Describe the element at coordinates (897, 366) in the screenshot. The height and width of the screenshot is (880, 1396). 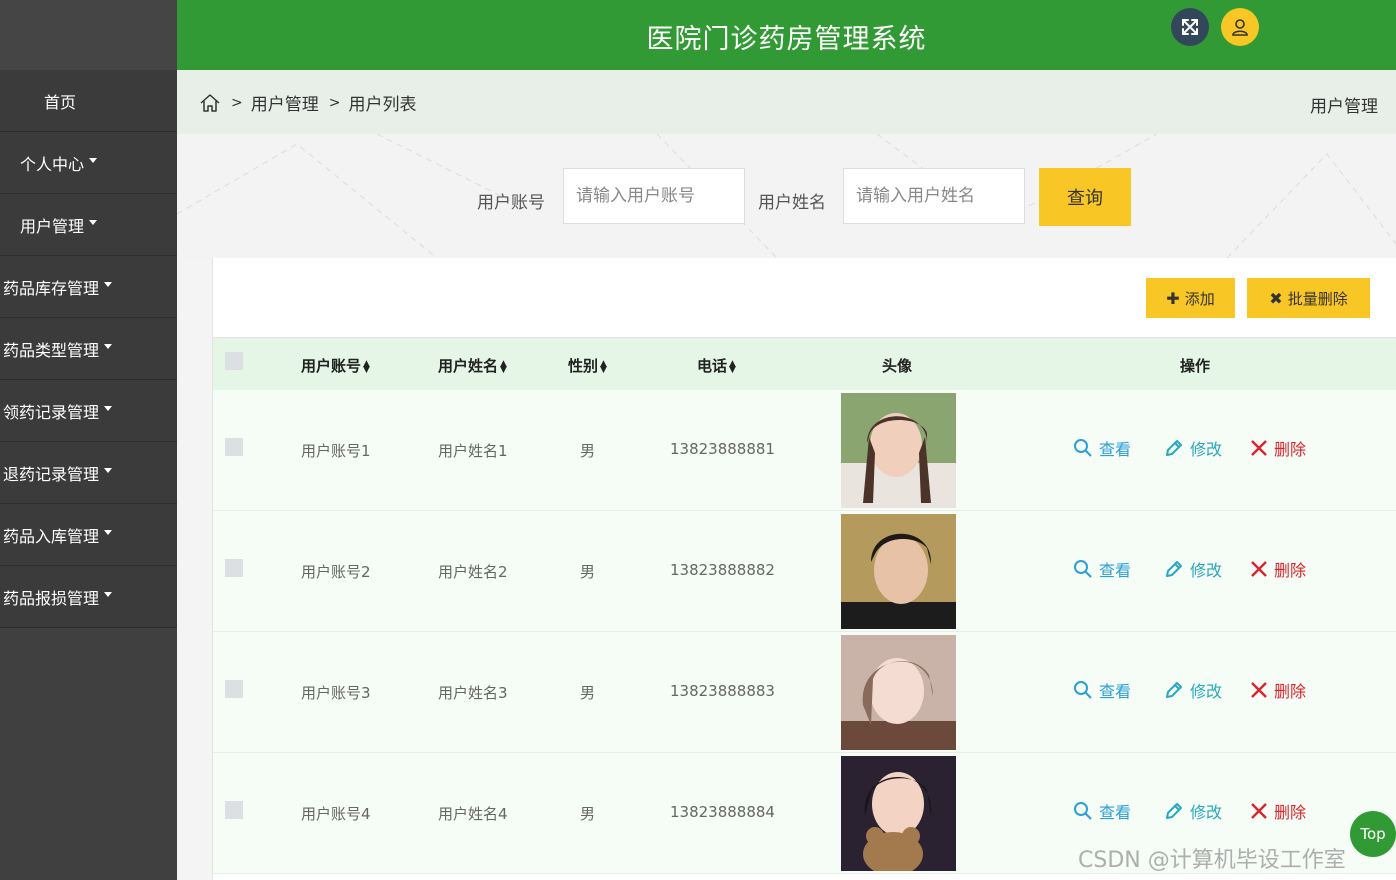
I see `column-header-avatar: 头像` at that location.